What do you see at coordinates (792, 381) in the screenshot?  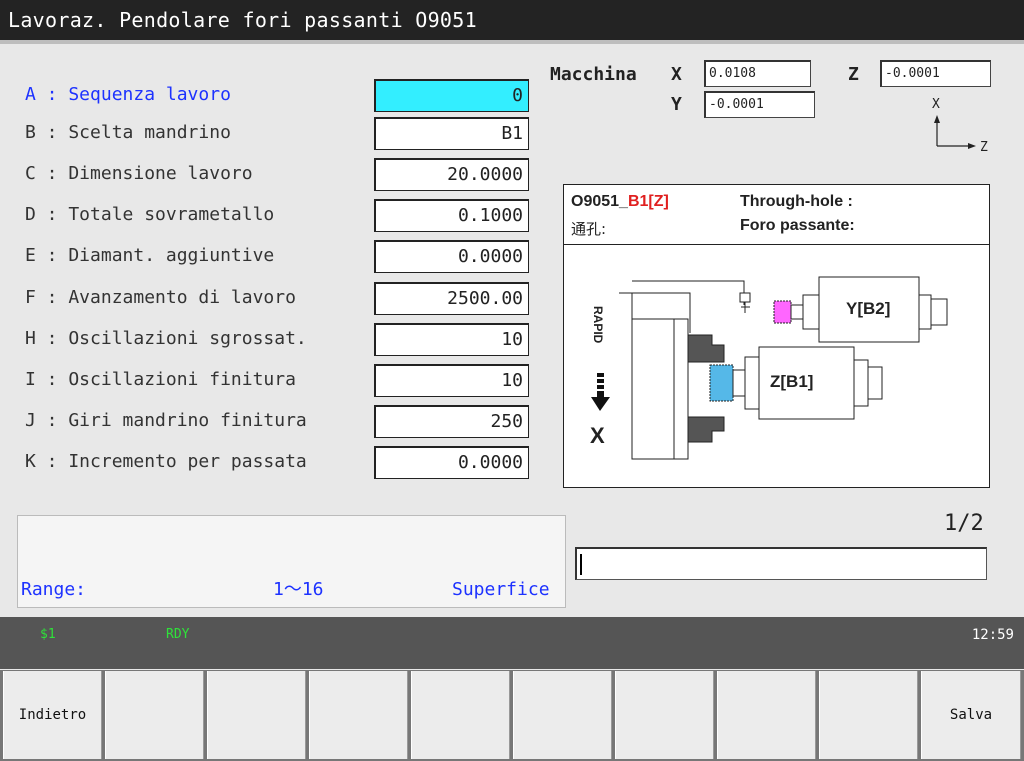 I see `diagram-spindle-z: Z[B1]` at bounding box center [792, 381].